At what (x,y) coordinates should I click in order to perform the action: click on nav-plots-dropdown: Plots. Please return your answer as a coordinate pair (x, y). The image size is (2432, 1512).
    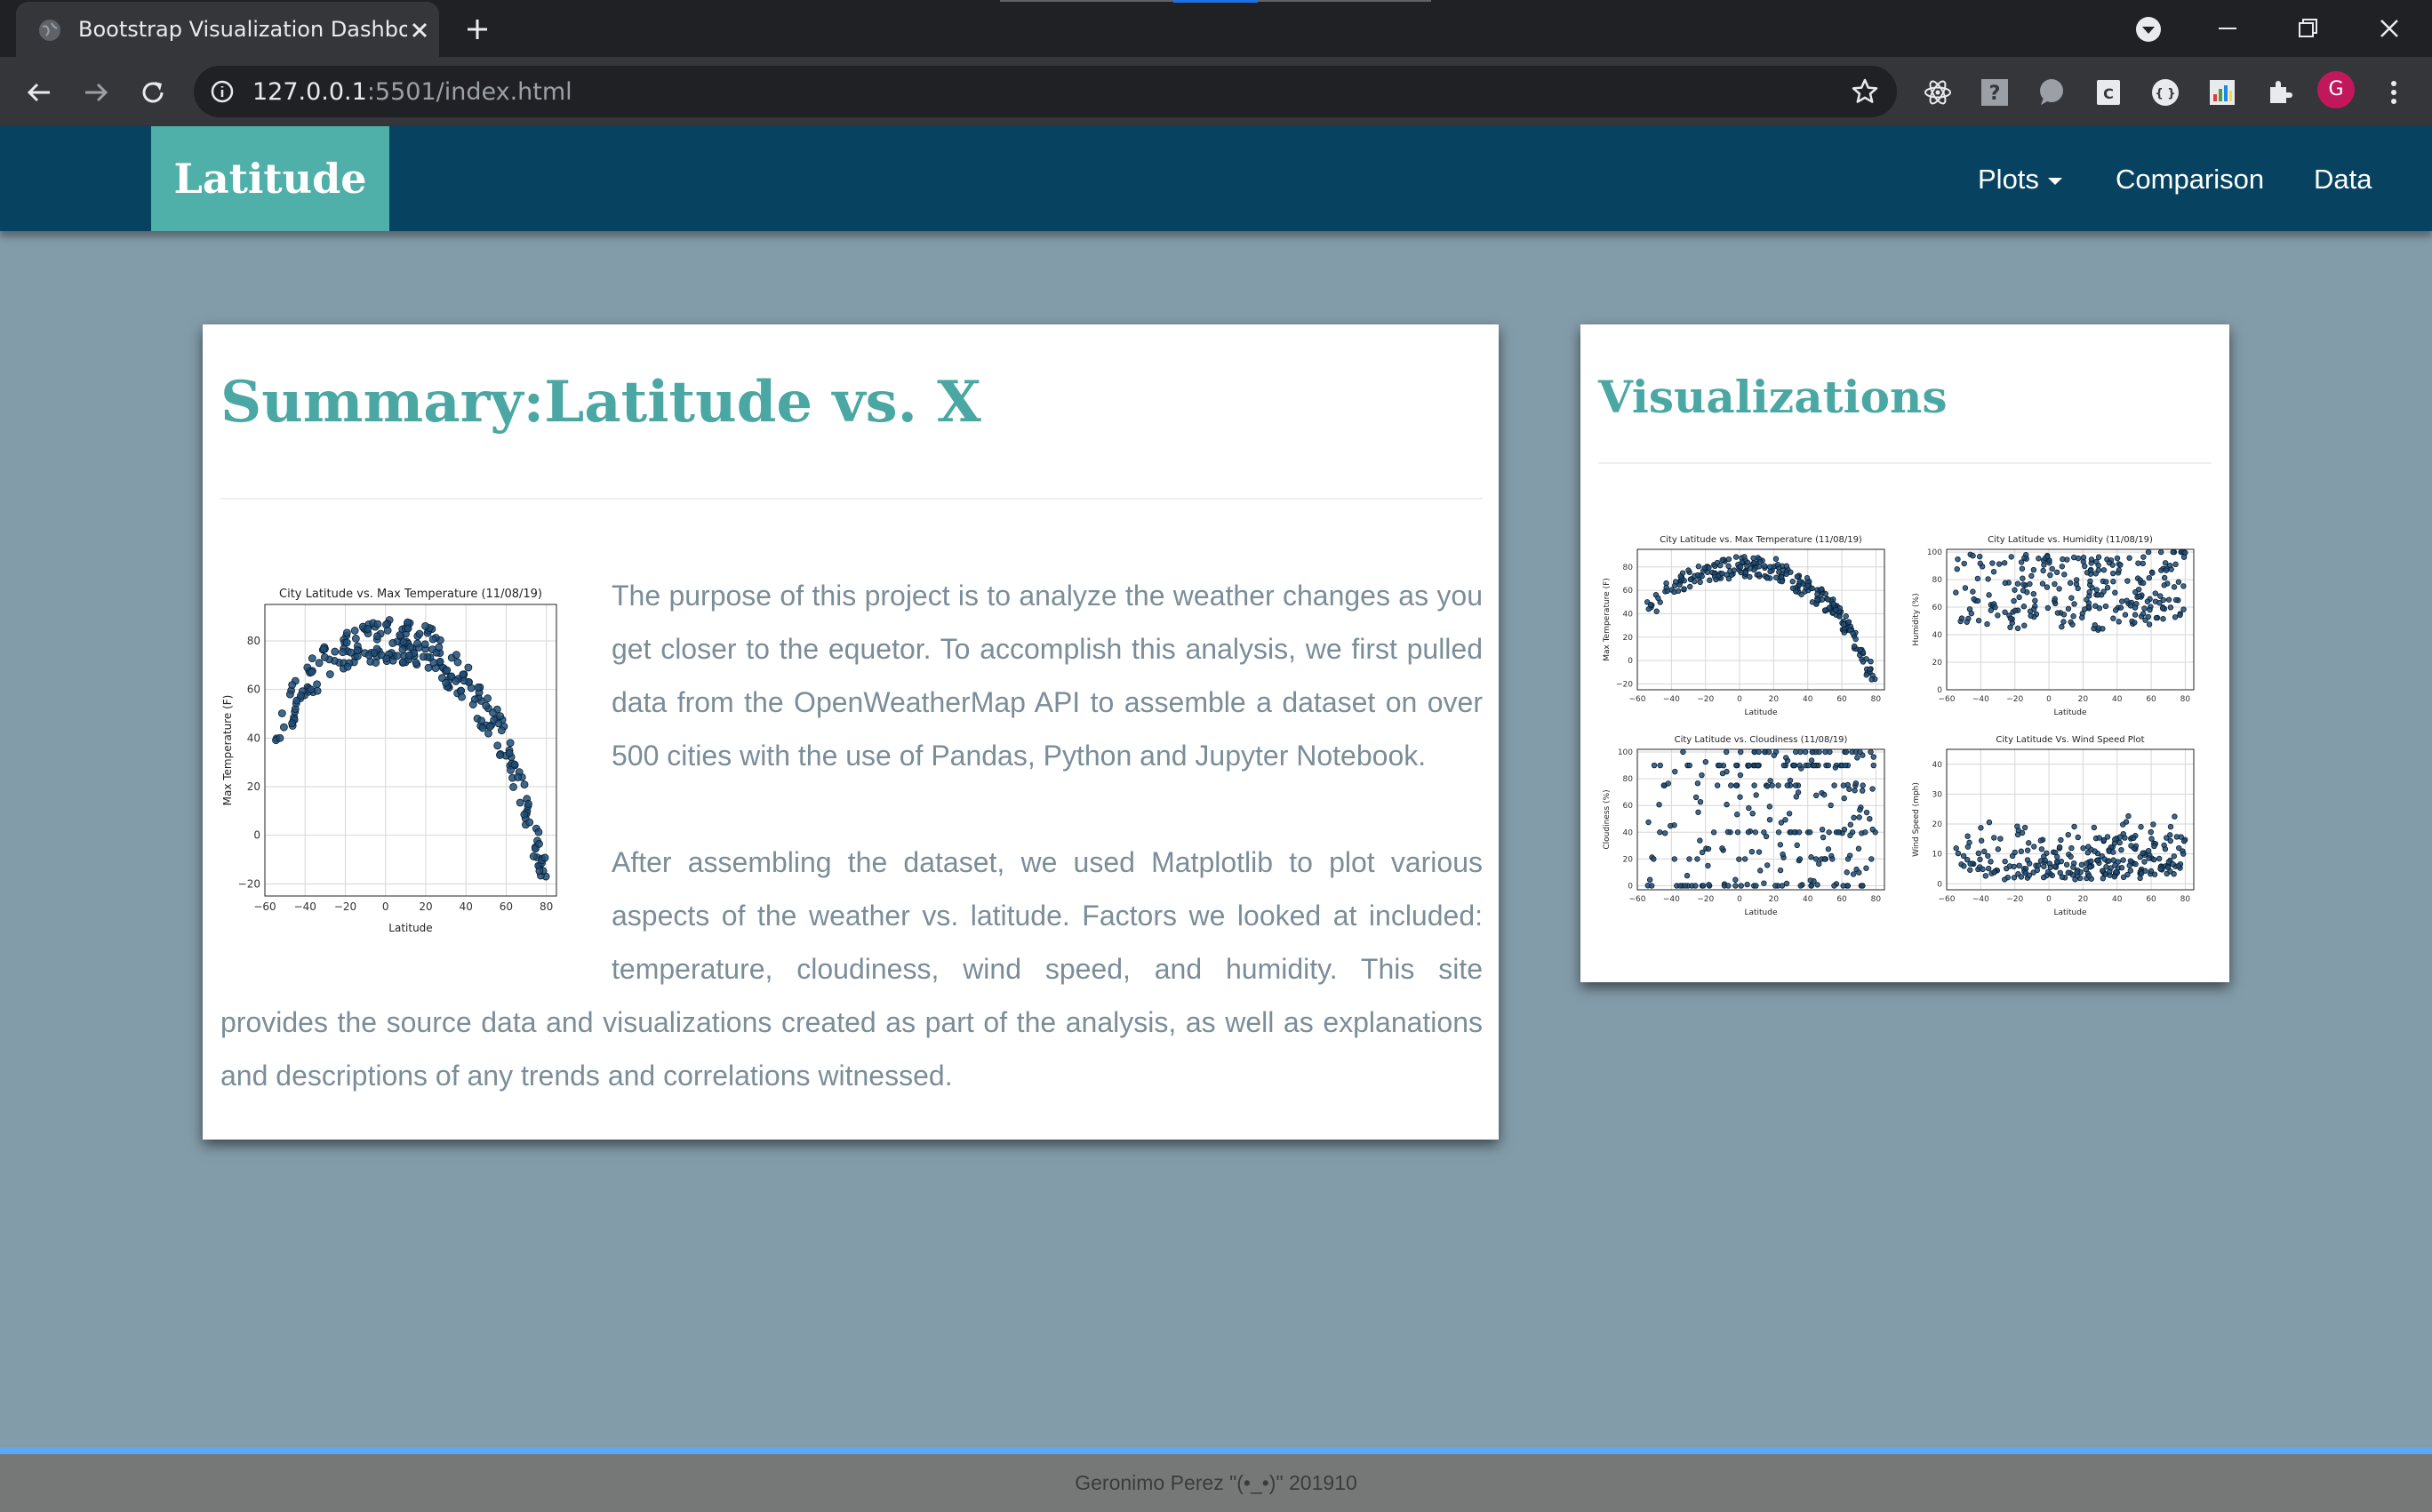
    Looking at the image, I should click on (2020, 180).